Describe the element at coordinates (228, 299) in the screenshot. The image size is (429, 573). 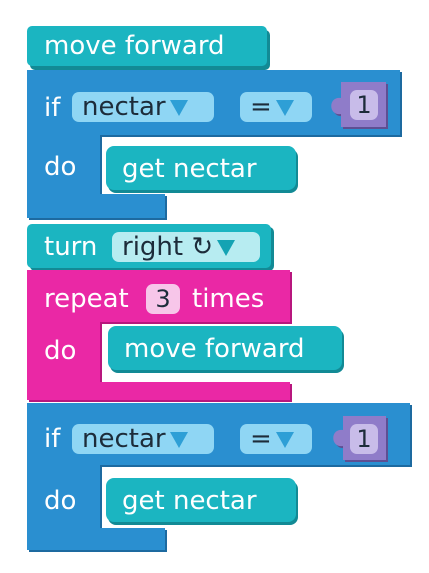
I see `times-label: times` at that location.